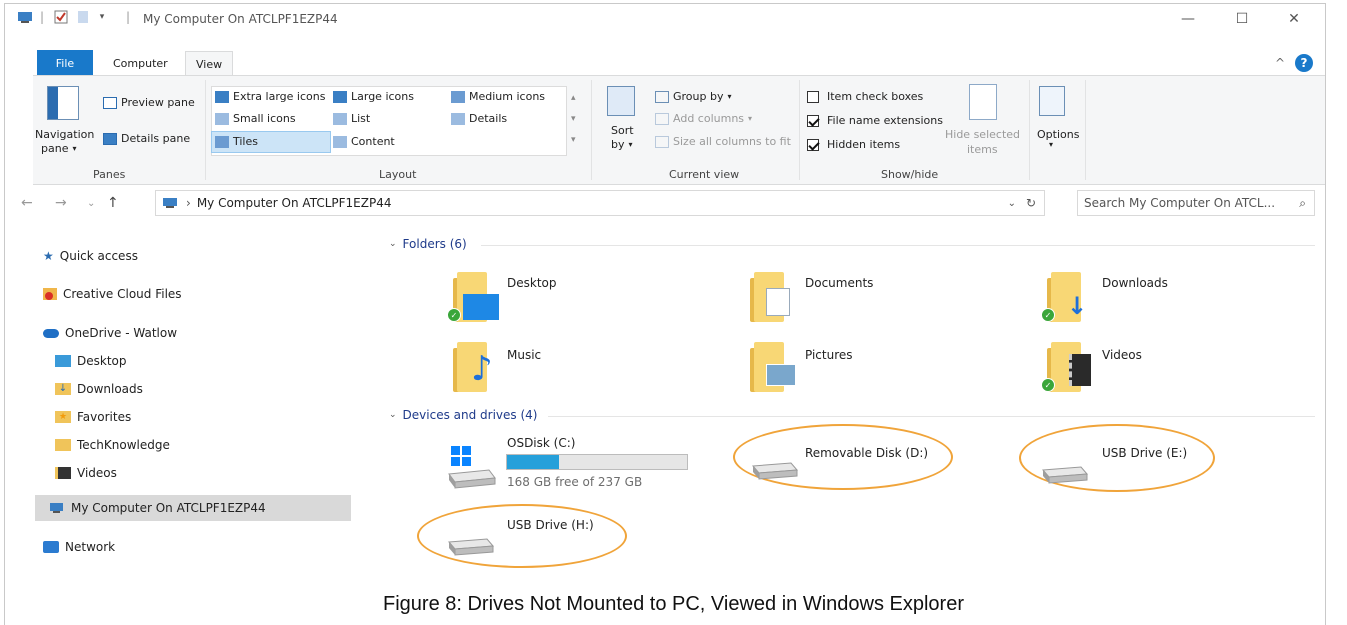 The image size is (1347, 625). I want to click on item-check-boxes-toggle: Item check boxes, so click(865, 96).